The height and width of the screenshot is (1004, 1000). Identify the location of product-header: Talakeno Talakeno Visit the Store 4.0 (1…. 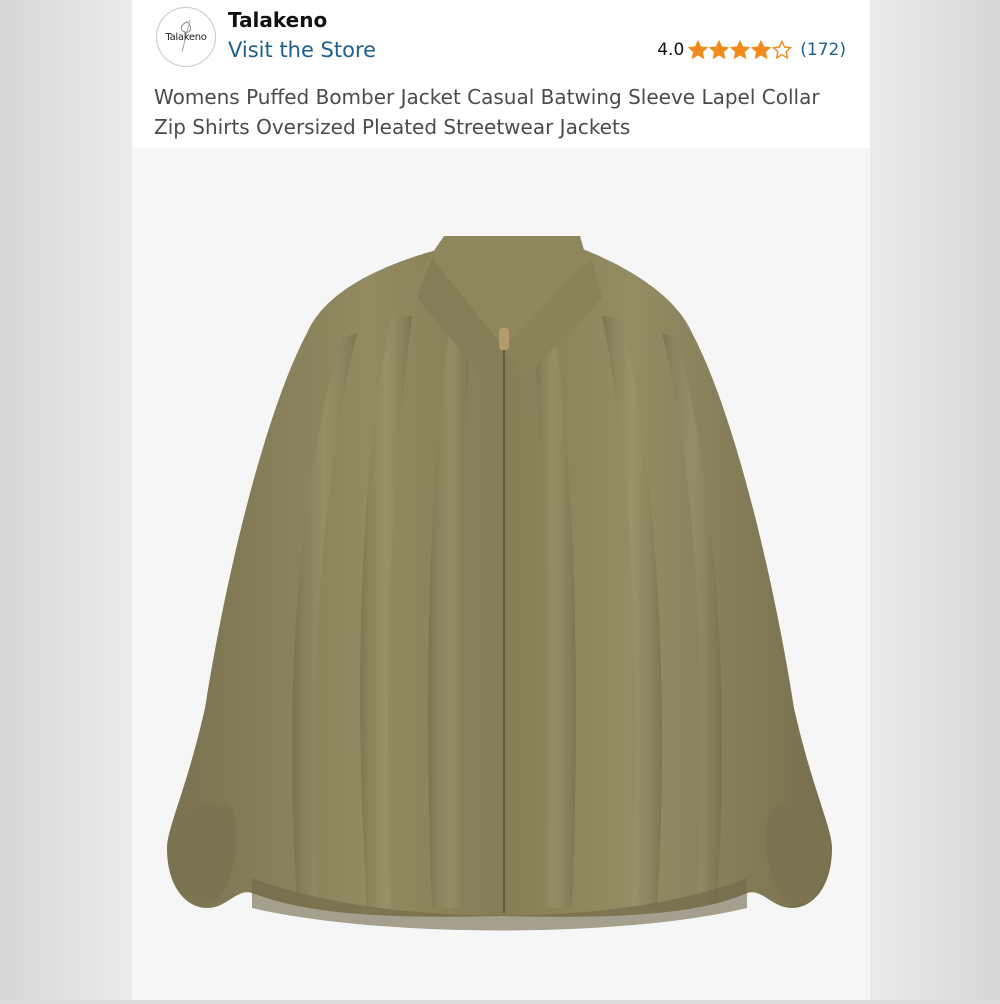
(501, 74).